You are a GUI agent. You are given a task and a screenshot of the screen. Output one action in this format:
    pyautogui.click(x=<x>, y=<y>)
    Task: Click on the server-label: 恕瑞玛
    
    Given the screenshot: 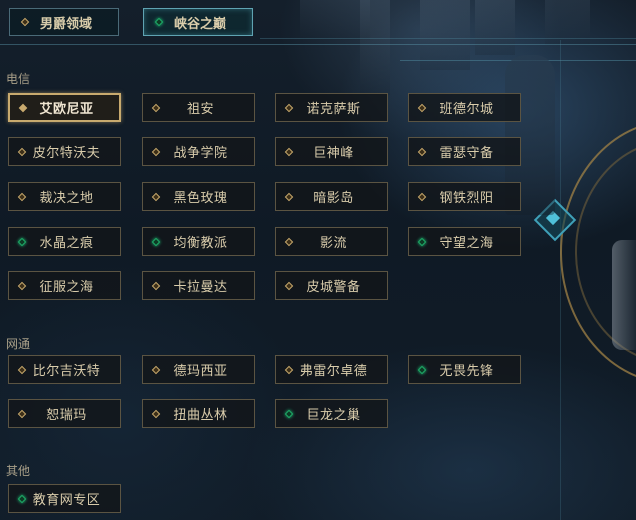 What is the action you would take?
    pyautogui.click(x=66, y=415)
    